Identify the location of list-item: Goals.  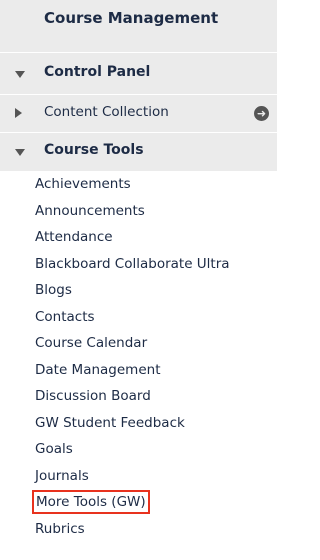
(138, 449).